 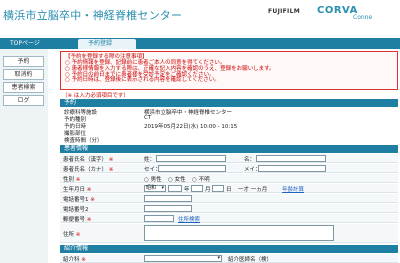 I want to click on site-title: 横浜市立脳卒中・神経脊椎センター, so click(x=93, y=15).